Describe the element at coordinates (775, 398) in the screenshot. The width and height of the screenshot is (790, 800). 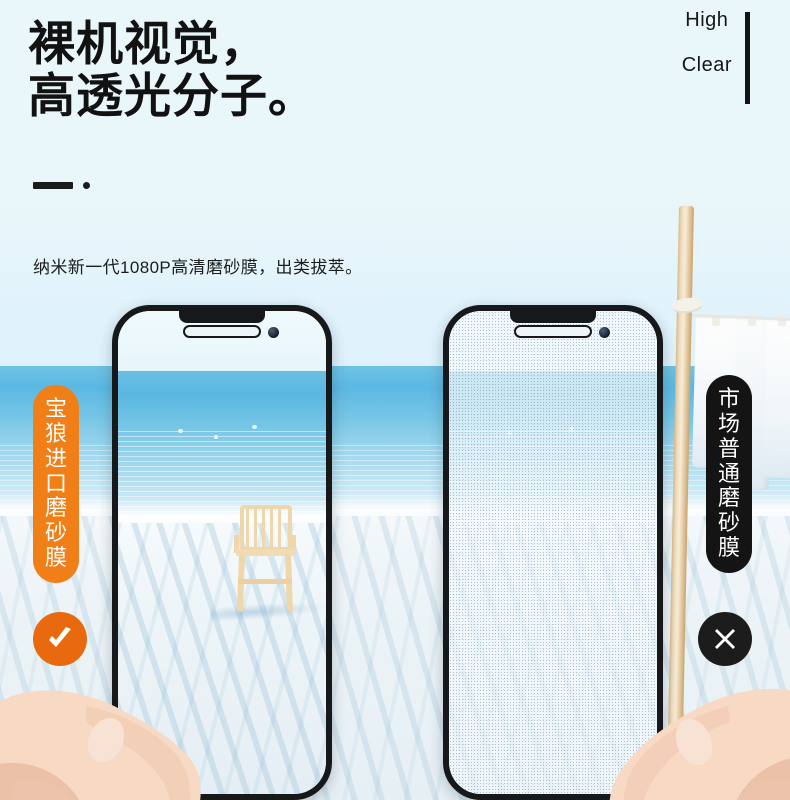
I see `hanging-cloth` at that location.